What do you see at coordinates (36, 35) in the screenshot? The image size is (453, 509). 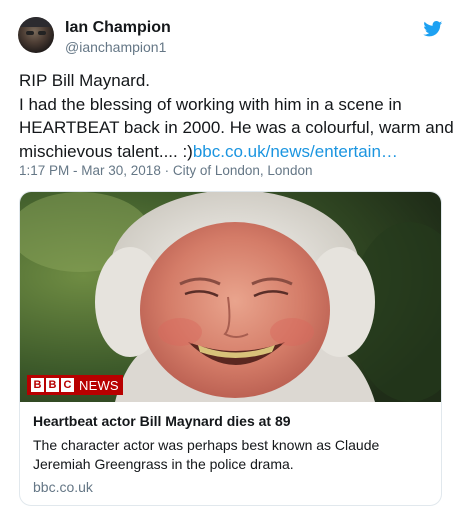 I see `avatar` at bounding box center [36, 35].